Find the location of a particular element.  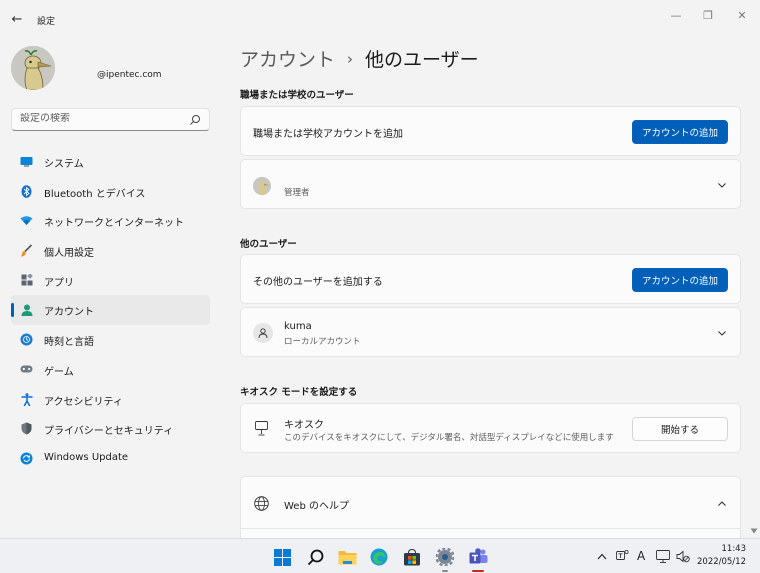

add-other-user-label: その他のユーザーを追加する is located at coordinates (318, 282).